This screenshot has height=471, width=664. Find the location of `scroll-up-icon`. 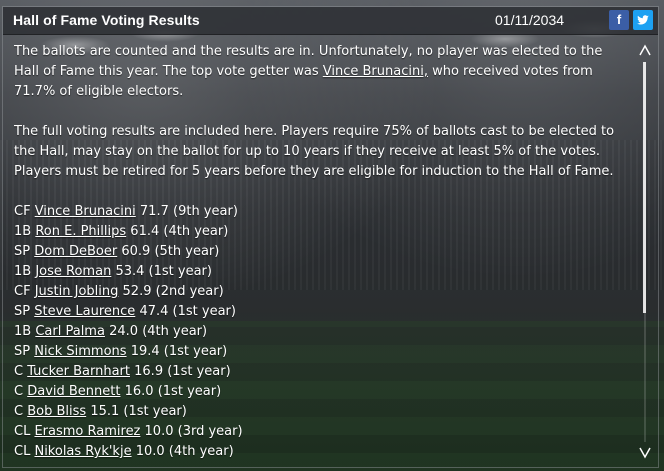

scroll-up-icon is located at coordinates (645, 51).